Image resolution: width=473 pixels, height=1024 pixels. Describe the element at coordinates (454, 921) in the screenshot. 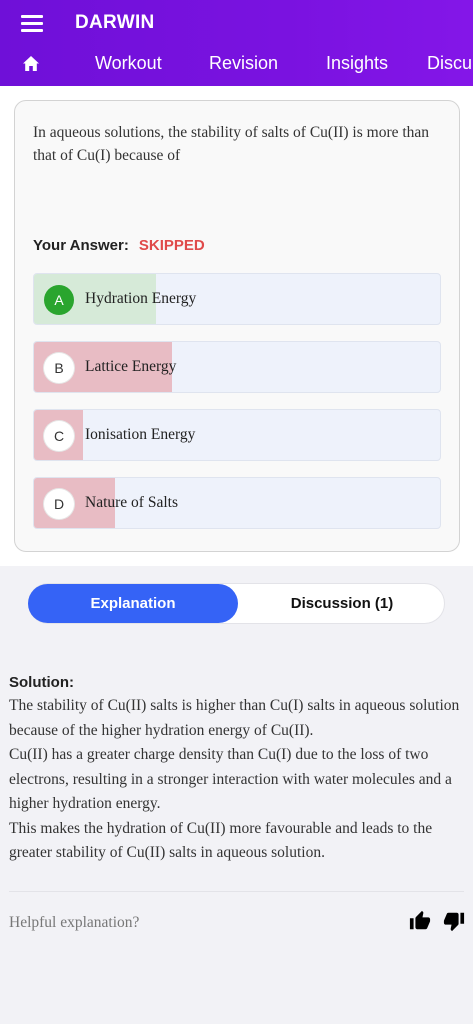

I see `thumbs-down-icon` at that location.